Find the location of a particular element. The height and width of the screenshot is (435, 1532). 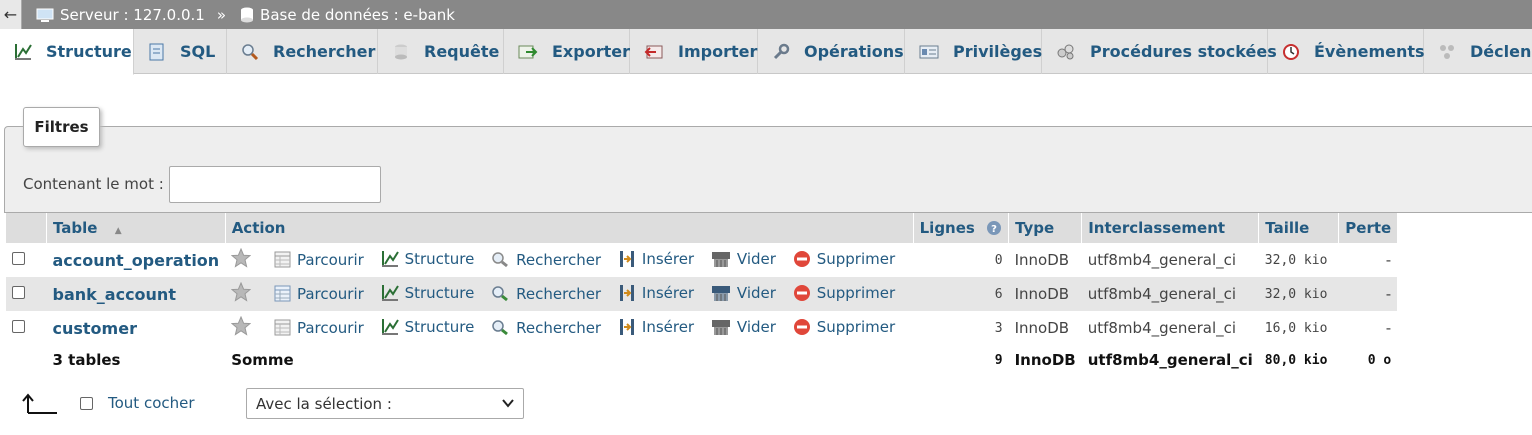

tab-sql: SQL is located at coordinates (180, 51).